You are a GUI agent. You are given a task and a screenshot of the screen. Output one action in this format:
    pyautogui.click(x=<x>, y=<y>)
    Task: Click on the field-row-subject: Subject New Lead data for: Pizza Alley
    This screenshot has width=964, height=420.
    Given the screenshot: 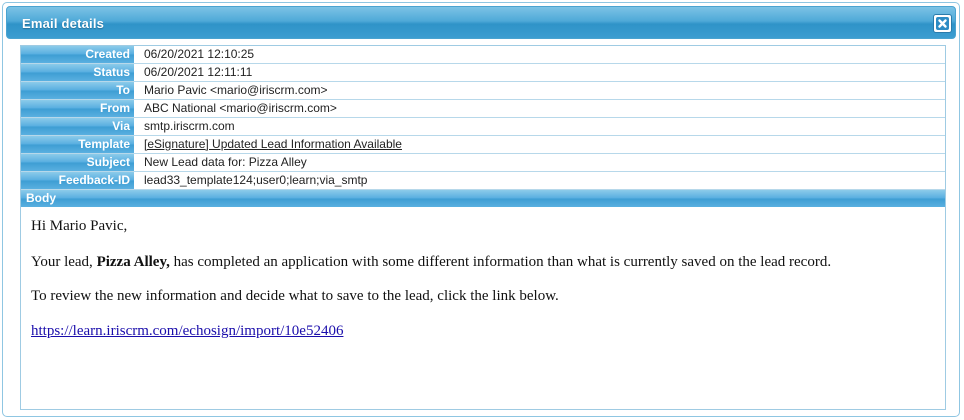 What is the action you would take?
    pyautogui.click(x=483, y=163)
    